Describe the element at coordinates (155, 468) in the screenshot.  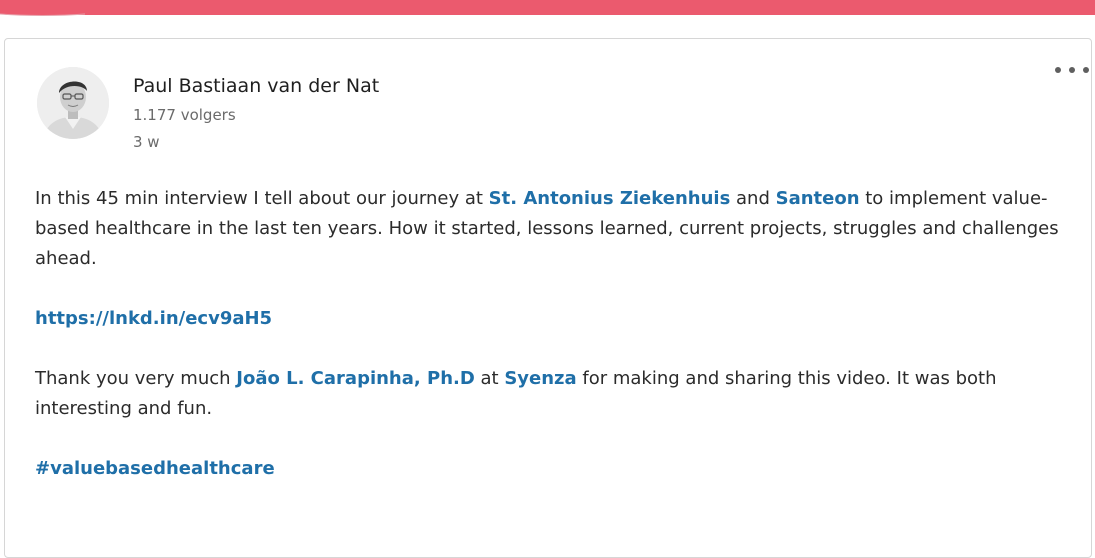
I see `hashtag-link: #valuebasedhealthcare` at that location.